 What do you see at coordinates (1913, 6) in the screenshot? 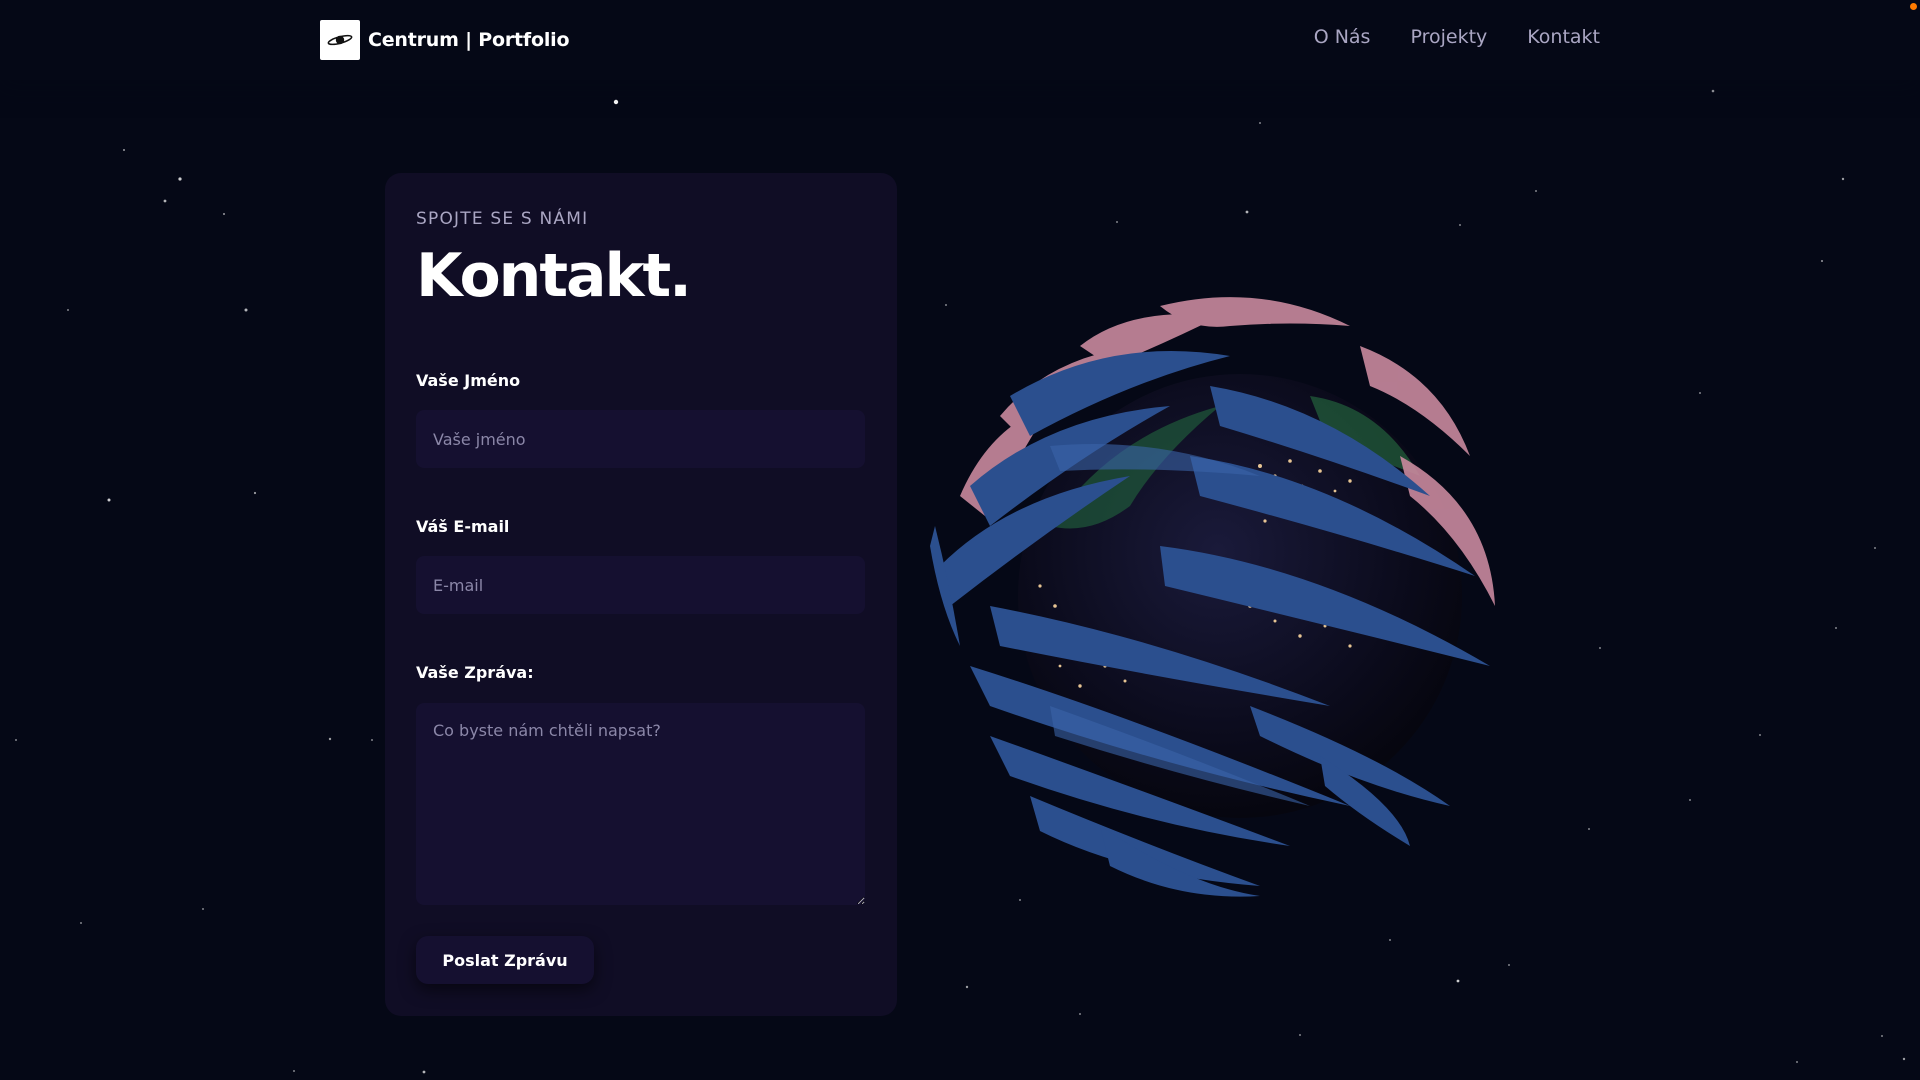
I see `notification-dot` at bounding box center [1913, 6].